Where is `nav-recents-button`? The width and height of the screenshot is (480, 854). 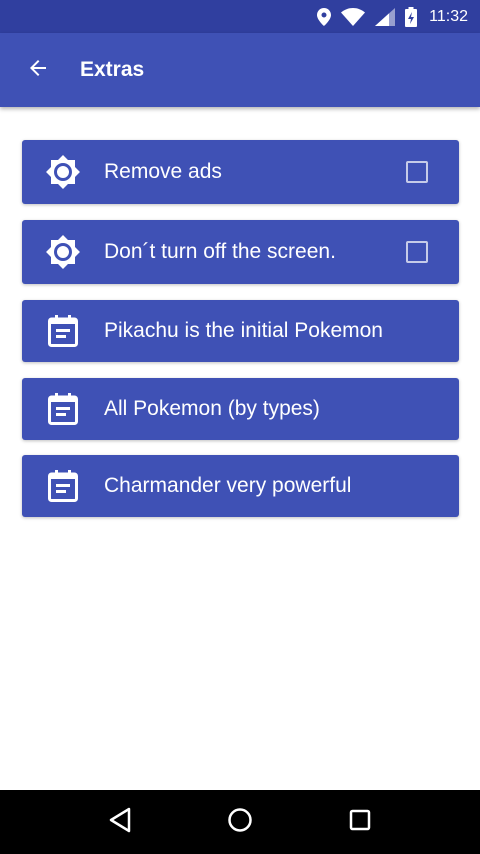 nav-recents-button is located at coordinates (360, 822).